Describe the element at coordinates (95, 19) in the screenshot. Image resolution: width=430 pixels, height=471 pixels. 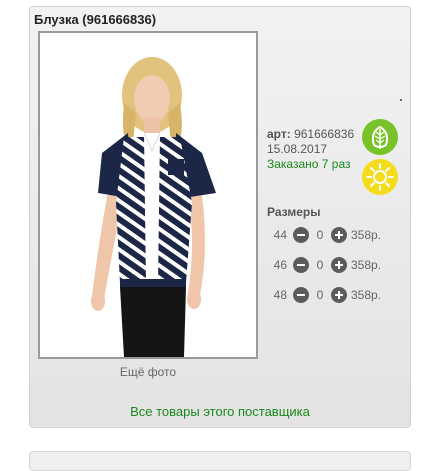
I see `product-title: Блузка (961666836)` at that location.